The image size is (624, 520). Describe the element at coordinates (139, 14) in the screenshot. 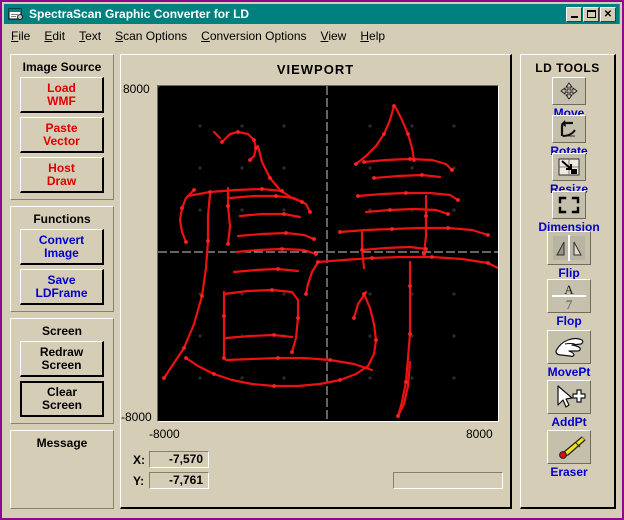

I see `window-title: SpectraScan Graphic Converter for LD` at that location.